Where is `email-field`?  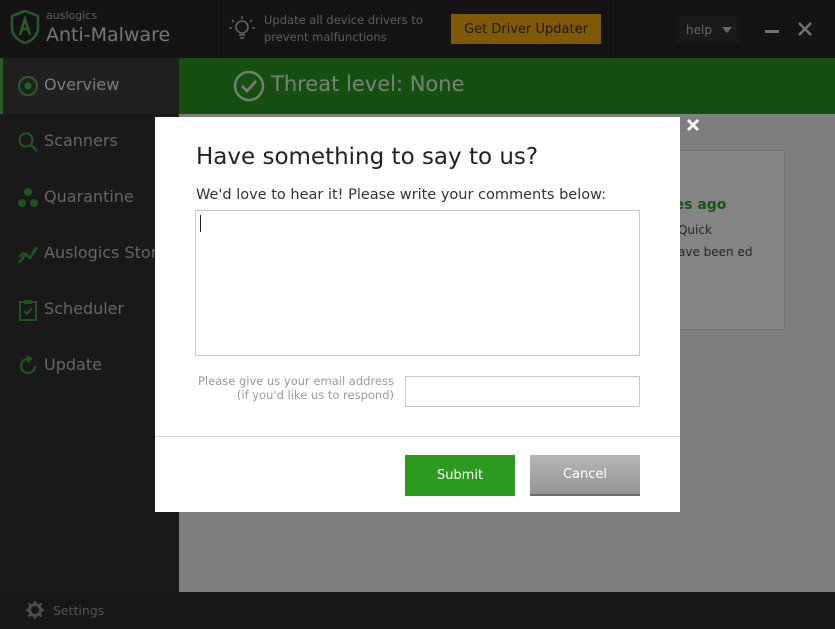
email-field is located at coordinates (522, 391).